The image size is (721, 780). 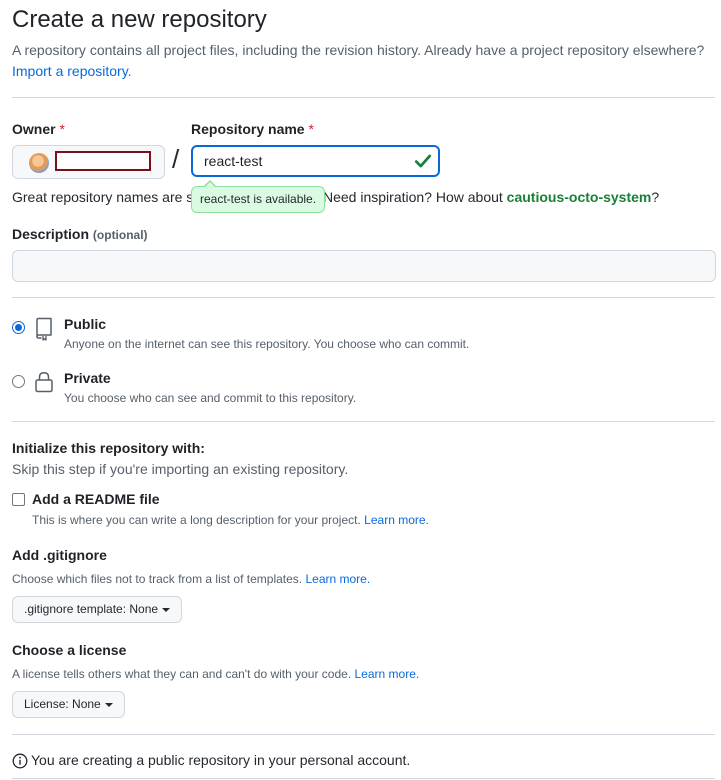 I want to click on info-icon, so click(x=20, y=761).